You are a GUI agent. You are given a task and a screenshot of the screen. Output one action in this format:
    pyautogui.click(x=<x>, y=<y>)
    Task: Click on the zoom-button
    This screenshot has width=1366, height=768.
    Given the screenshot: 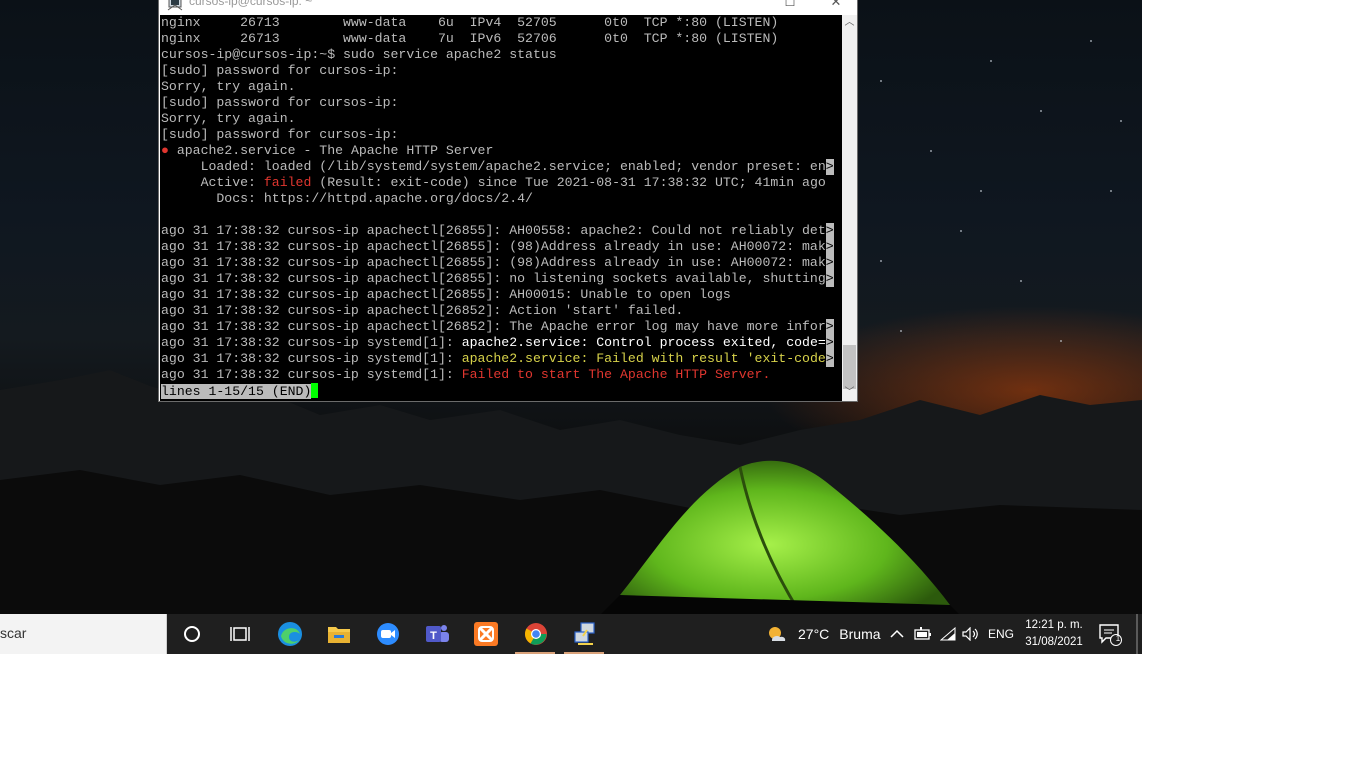 What is the action you would take?
    pyautogui.click(x=388, y=634)
    